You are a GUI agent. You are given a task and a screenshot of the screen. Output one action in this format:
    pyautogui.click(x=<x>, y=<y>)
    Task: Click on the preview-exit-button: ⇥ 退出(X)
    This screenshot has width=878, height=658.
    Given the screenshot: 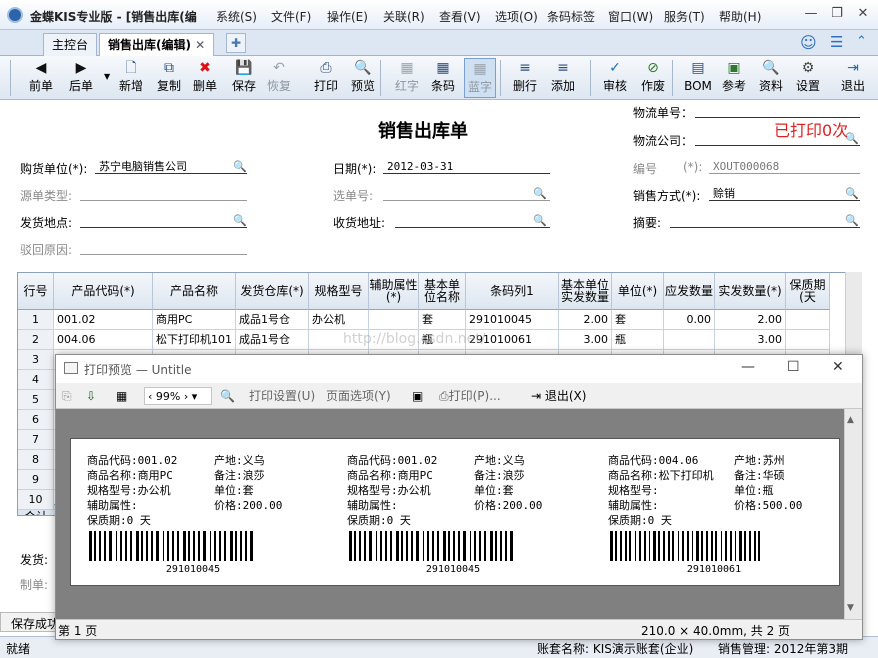 What is the action you would take?
    pyautogui.click(x=558, y=396)
    